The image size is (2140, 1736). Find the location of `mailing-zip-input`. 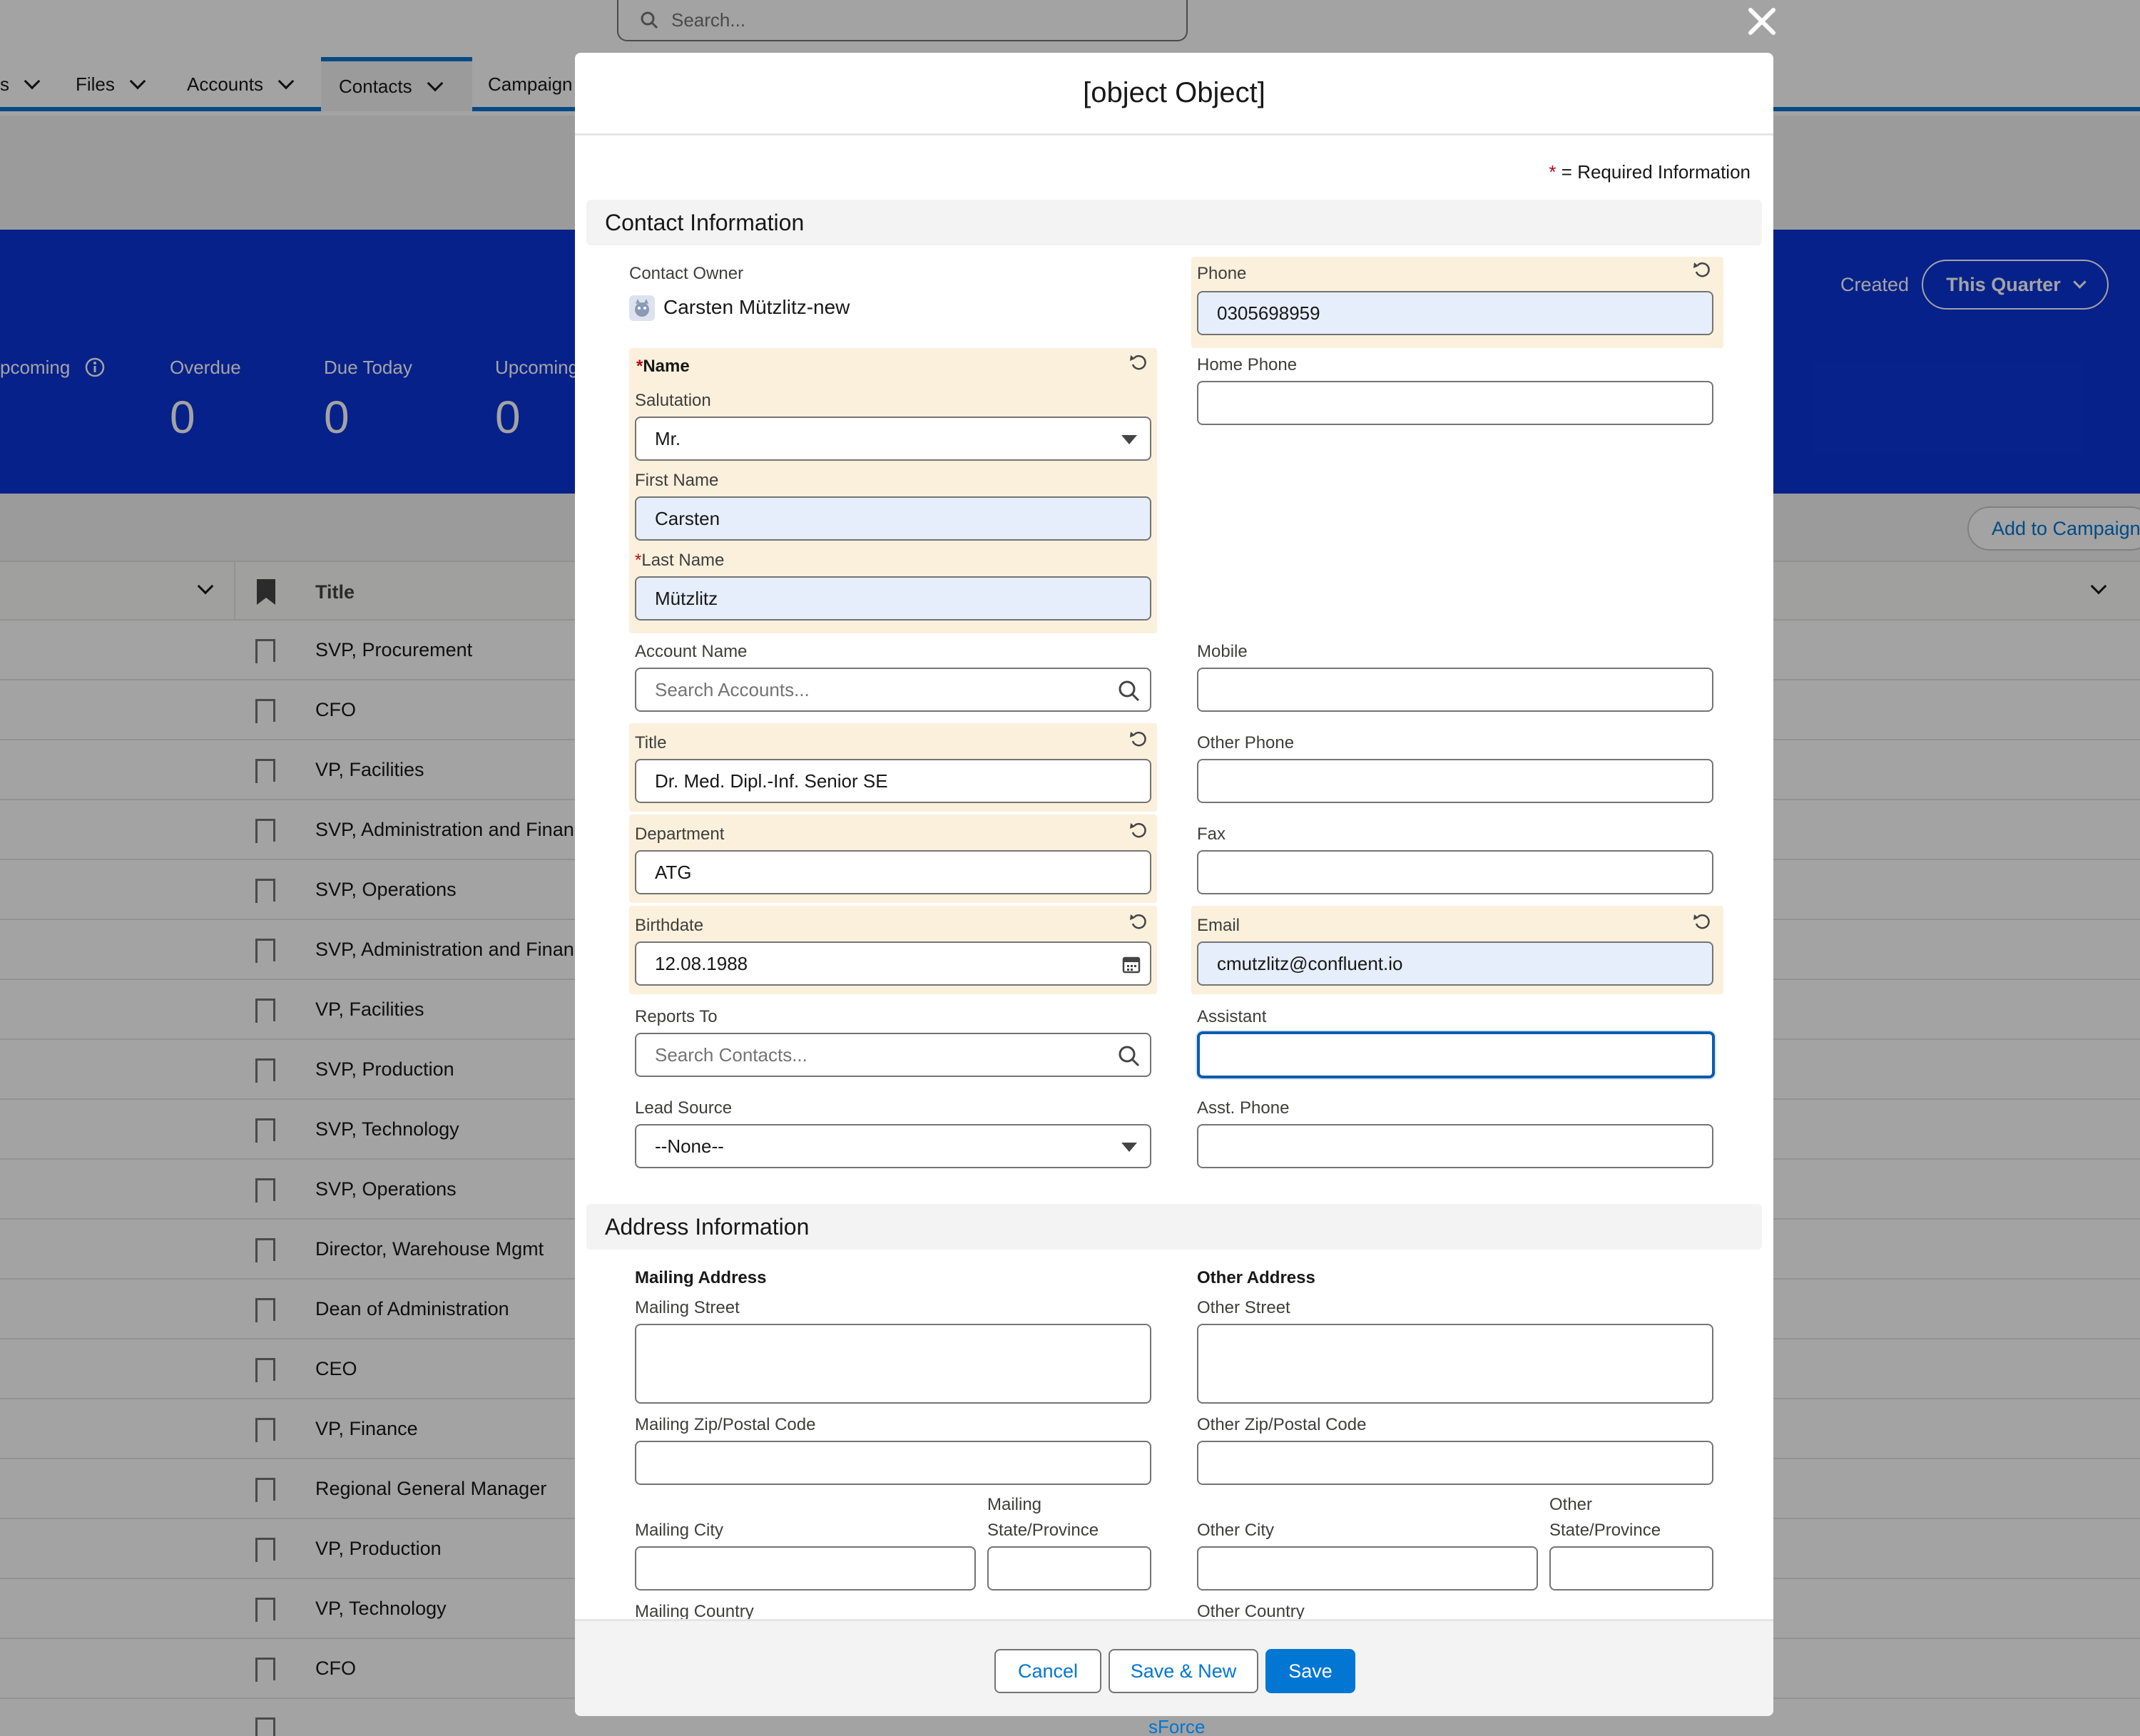

mailing-zip-input is located at coordinates (893, 1463).